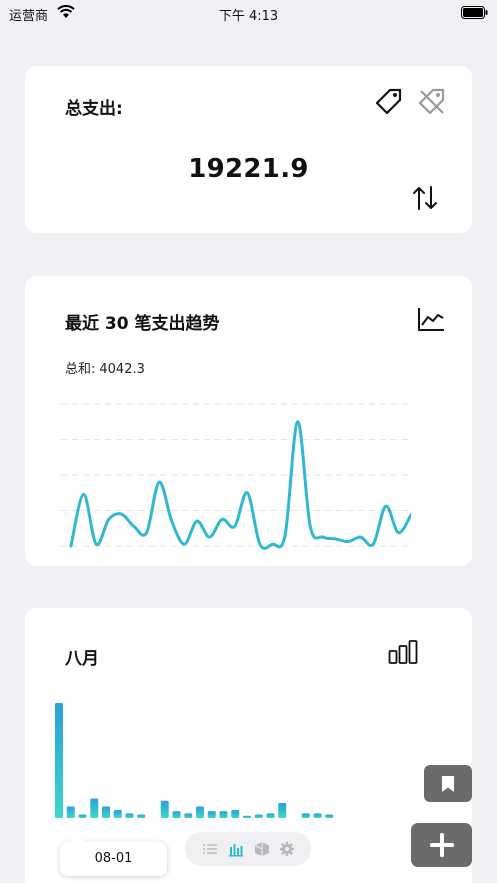 Image resolution: width=497 pixels, height=883 pixels. What do you see at coordinates (79, 838) in the screenshot?
I see `tooltip-arrow` at bounding box center [79, 838].